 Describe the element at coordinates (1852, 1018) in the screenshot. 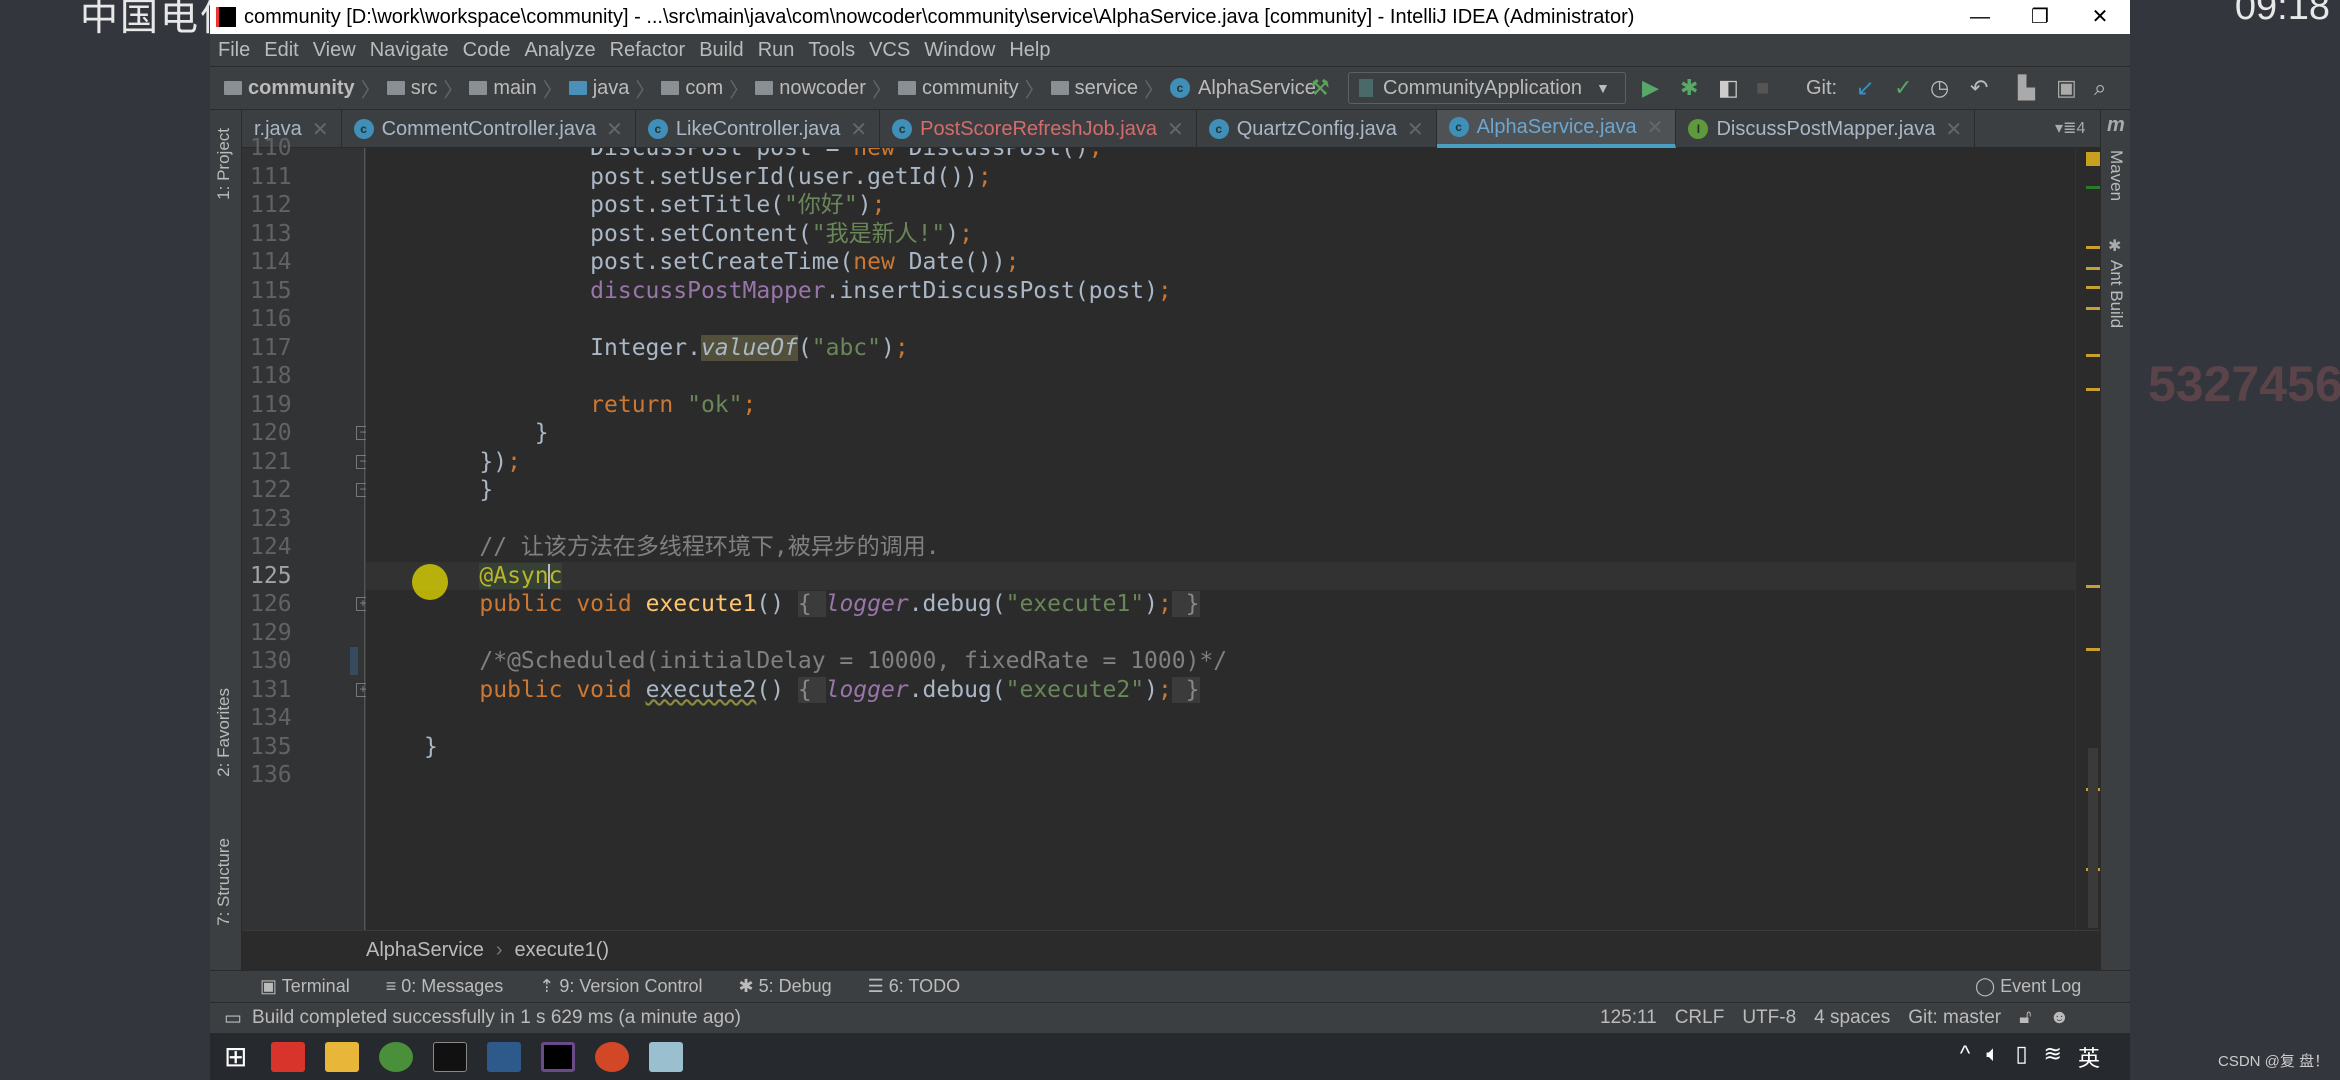

I see `indent-setting: 4 spaces` at that location.